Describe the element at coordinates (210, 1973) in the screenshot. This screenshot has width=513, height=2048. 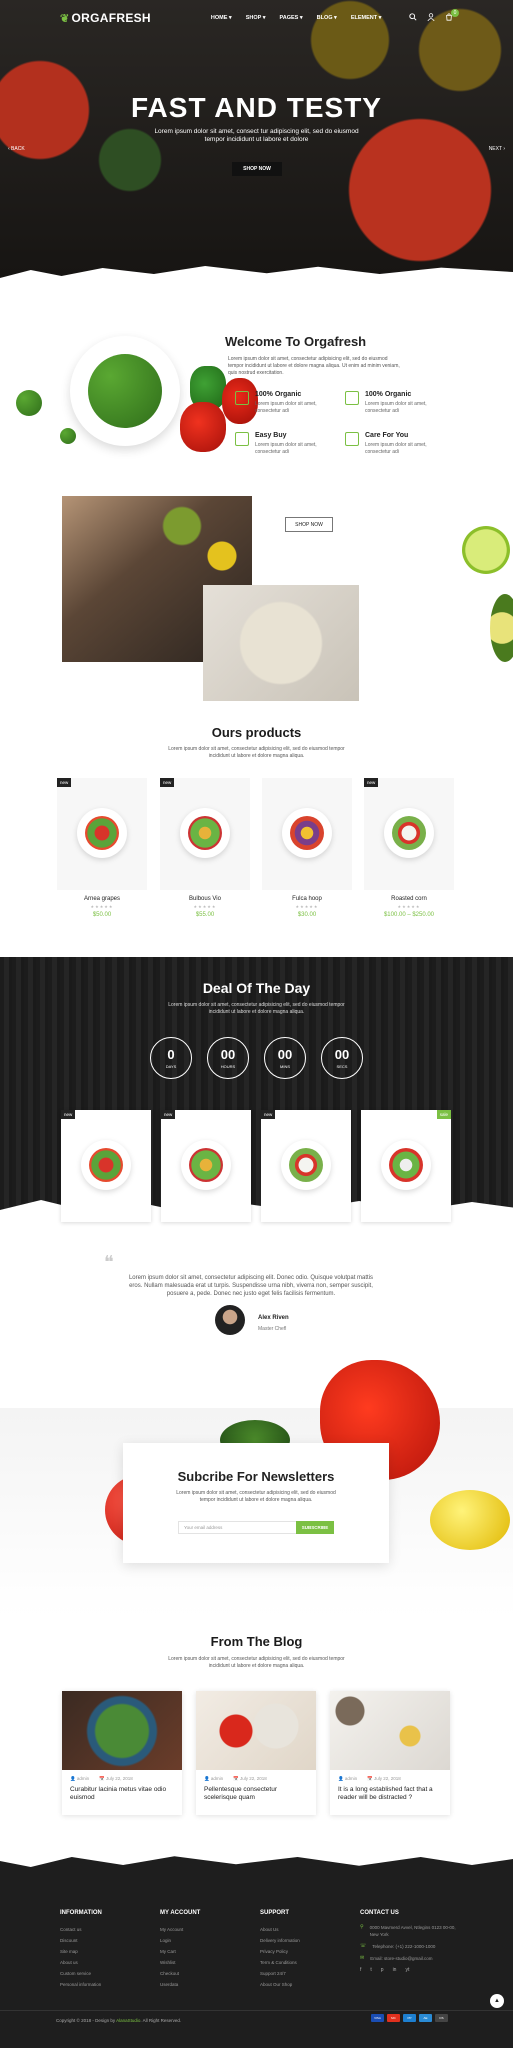
I see `footer-link: Checkout` at that location.